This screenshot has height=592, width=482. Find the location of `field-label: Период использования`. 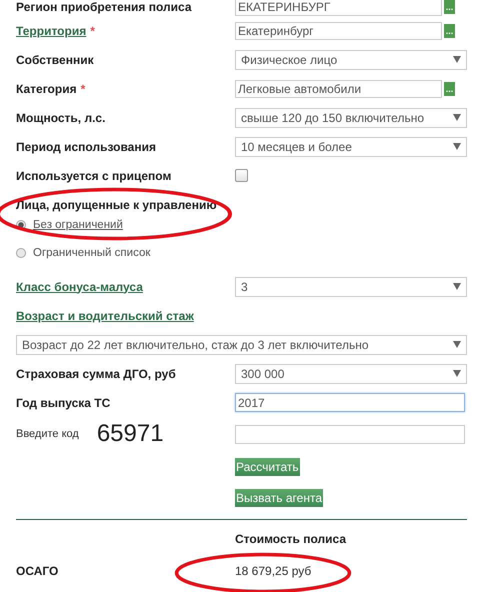

field-label: Период использования is located at coordinates (86, 147).